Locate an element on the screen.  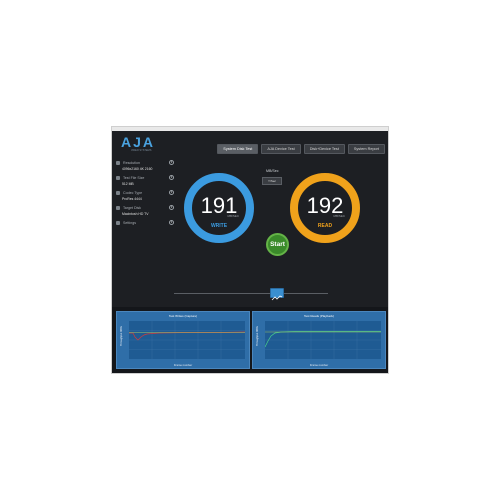
write-chart-title: Test Writes (Capture) is located at coordinates (183, 316).